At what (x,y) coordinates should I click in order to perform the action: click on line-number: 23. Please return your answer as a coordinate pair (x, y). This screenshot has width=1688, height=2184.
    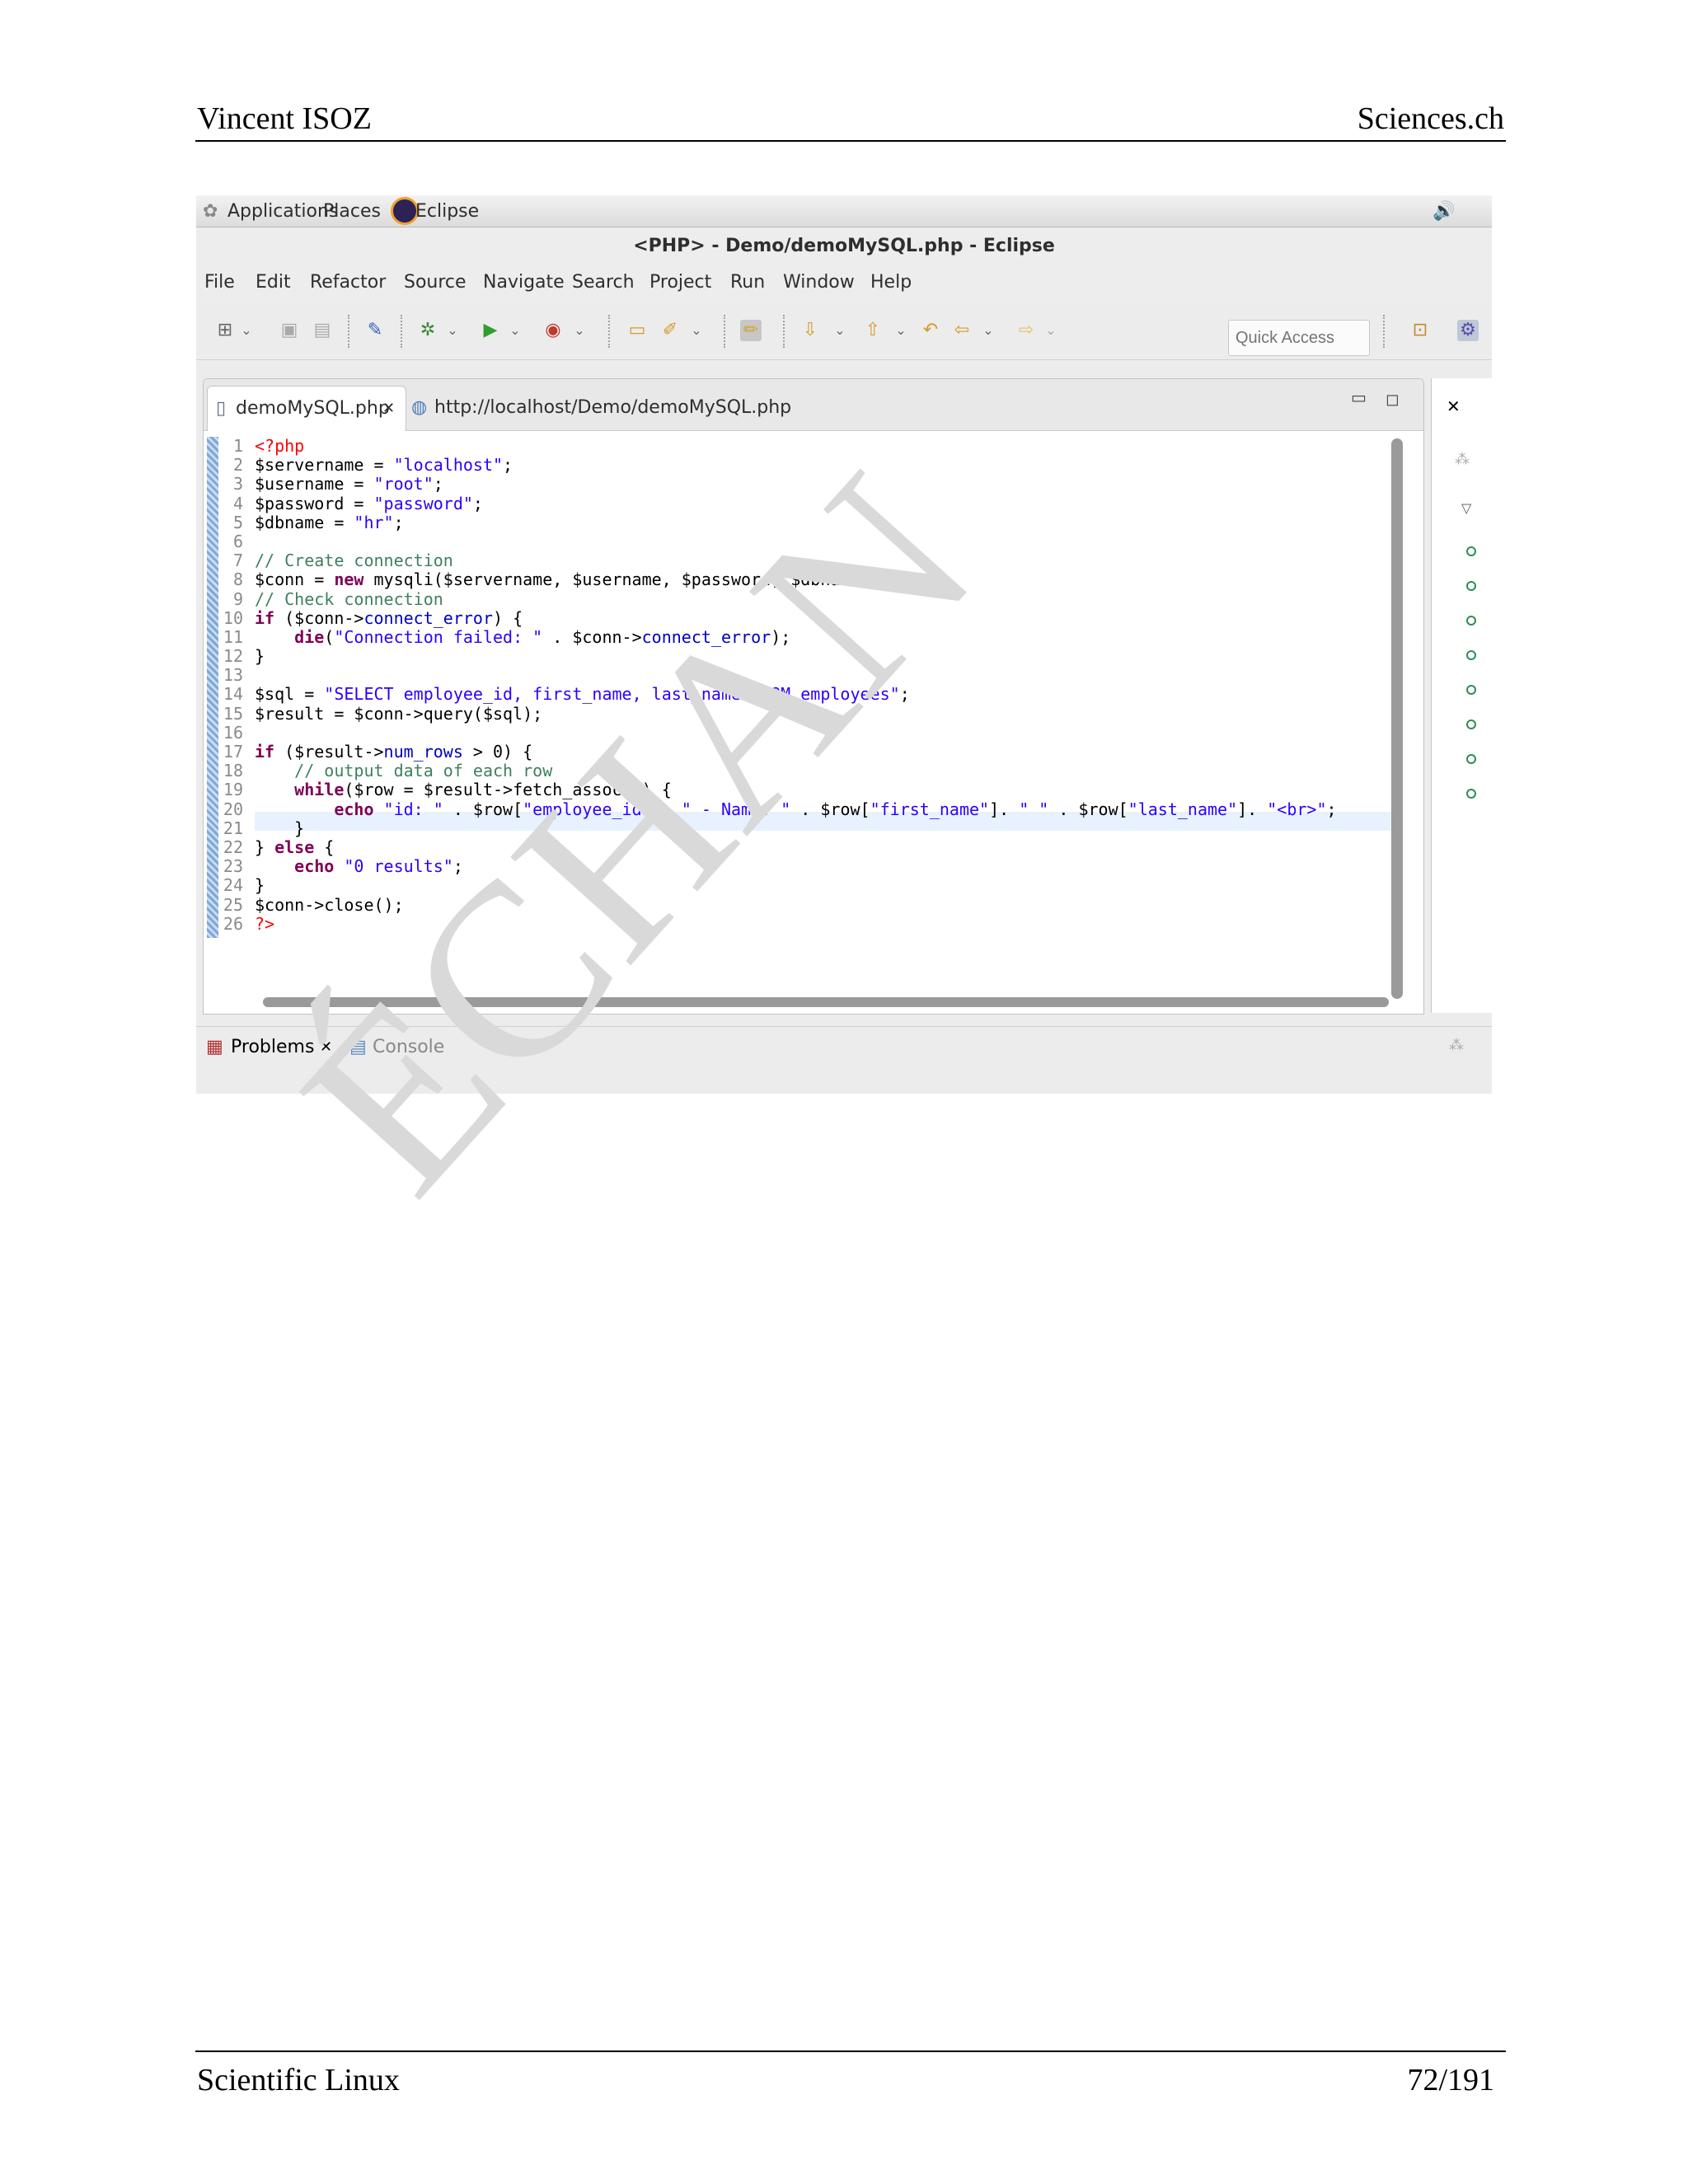
    Looking at the image, I should click on (233, 866).